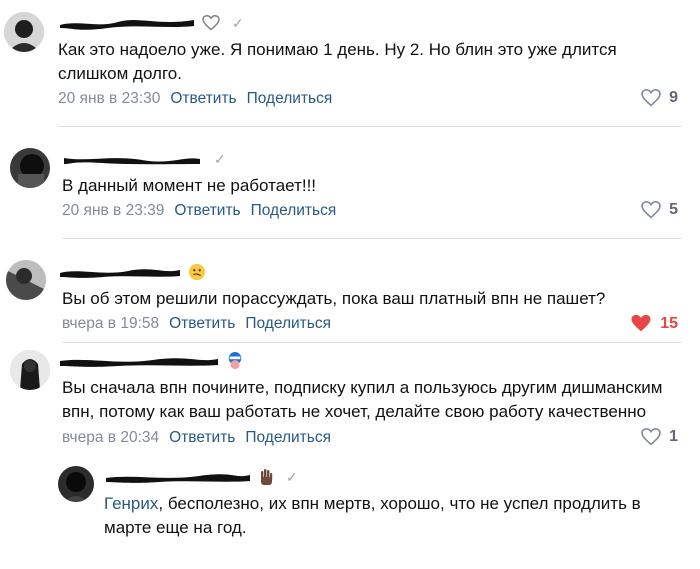 This screenshot has height=569, width=700. Describe the element at coordinates (654, 323) in the screenshot. I see `like-button: 15` at that location.